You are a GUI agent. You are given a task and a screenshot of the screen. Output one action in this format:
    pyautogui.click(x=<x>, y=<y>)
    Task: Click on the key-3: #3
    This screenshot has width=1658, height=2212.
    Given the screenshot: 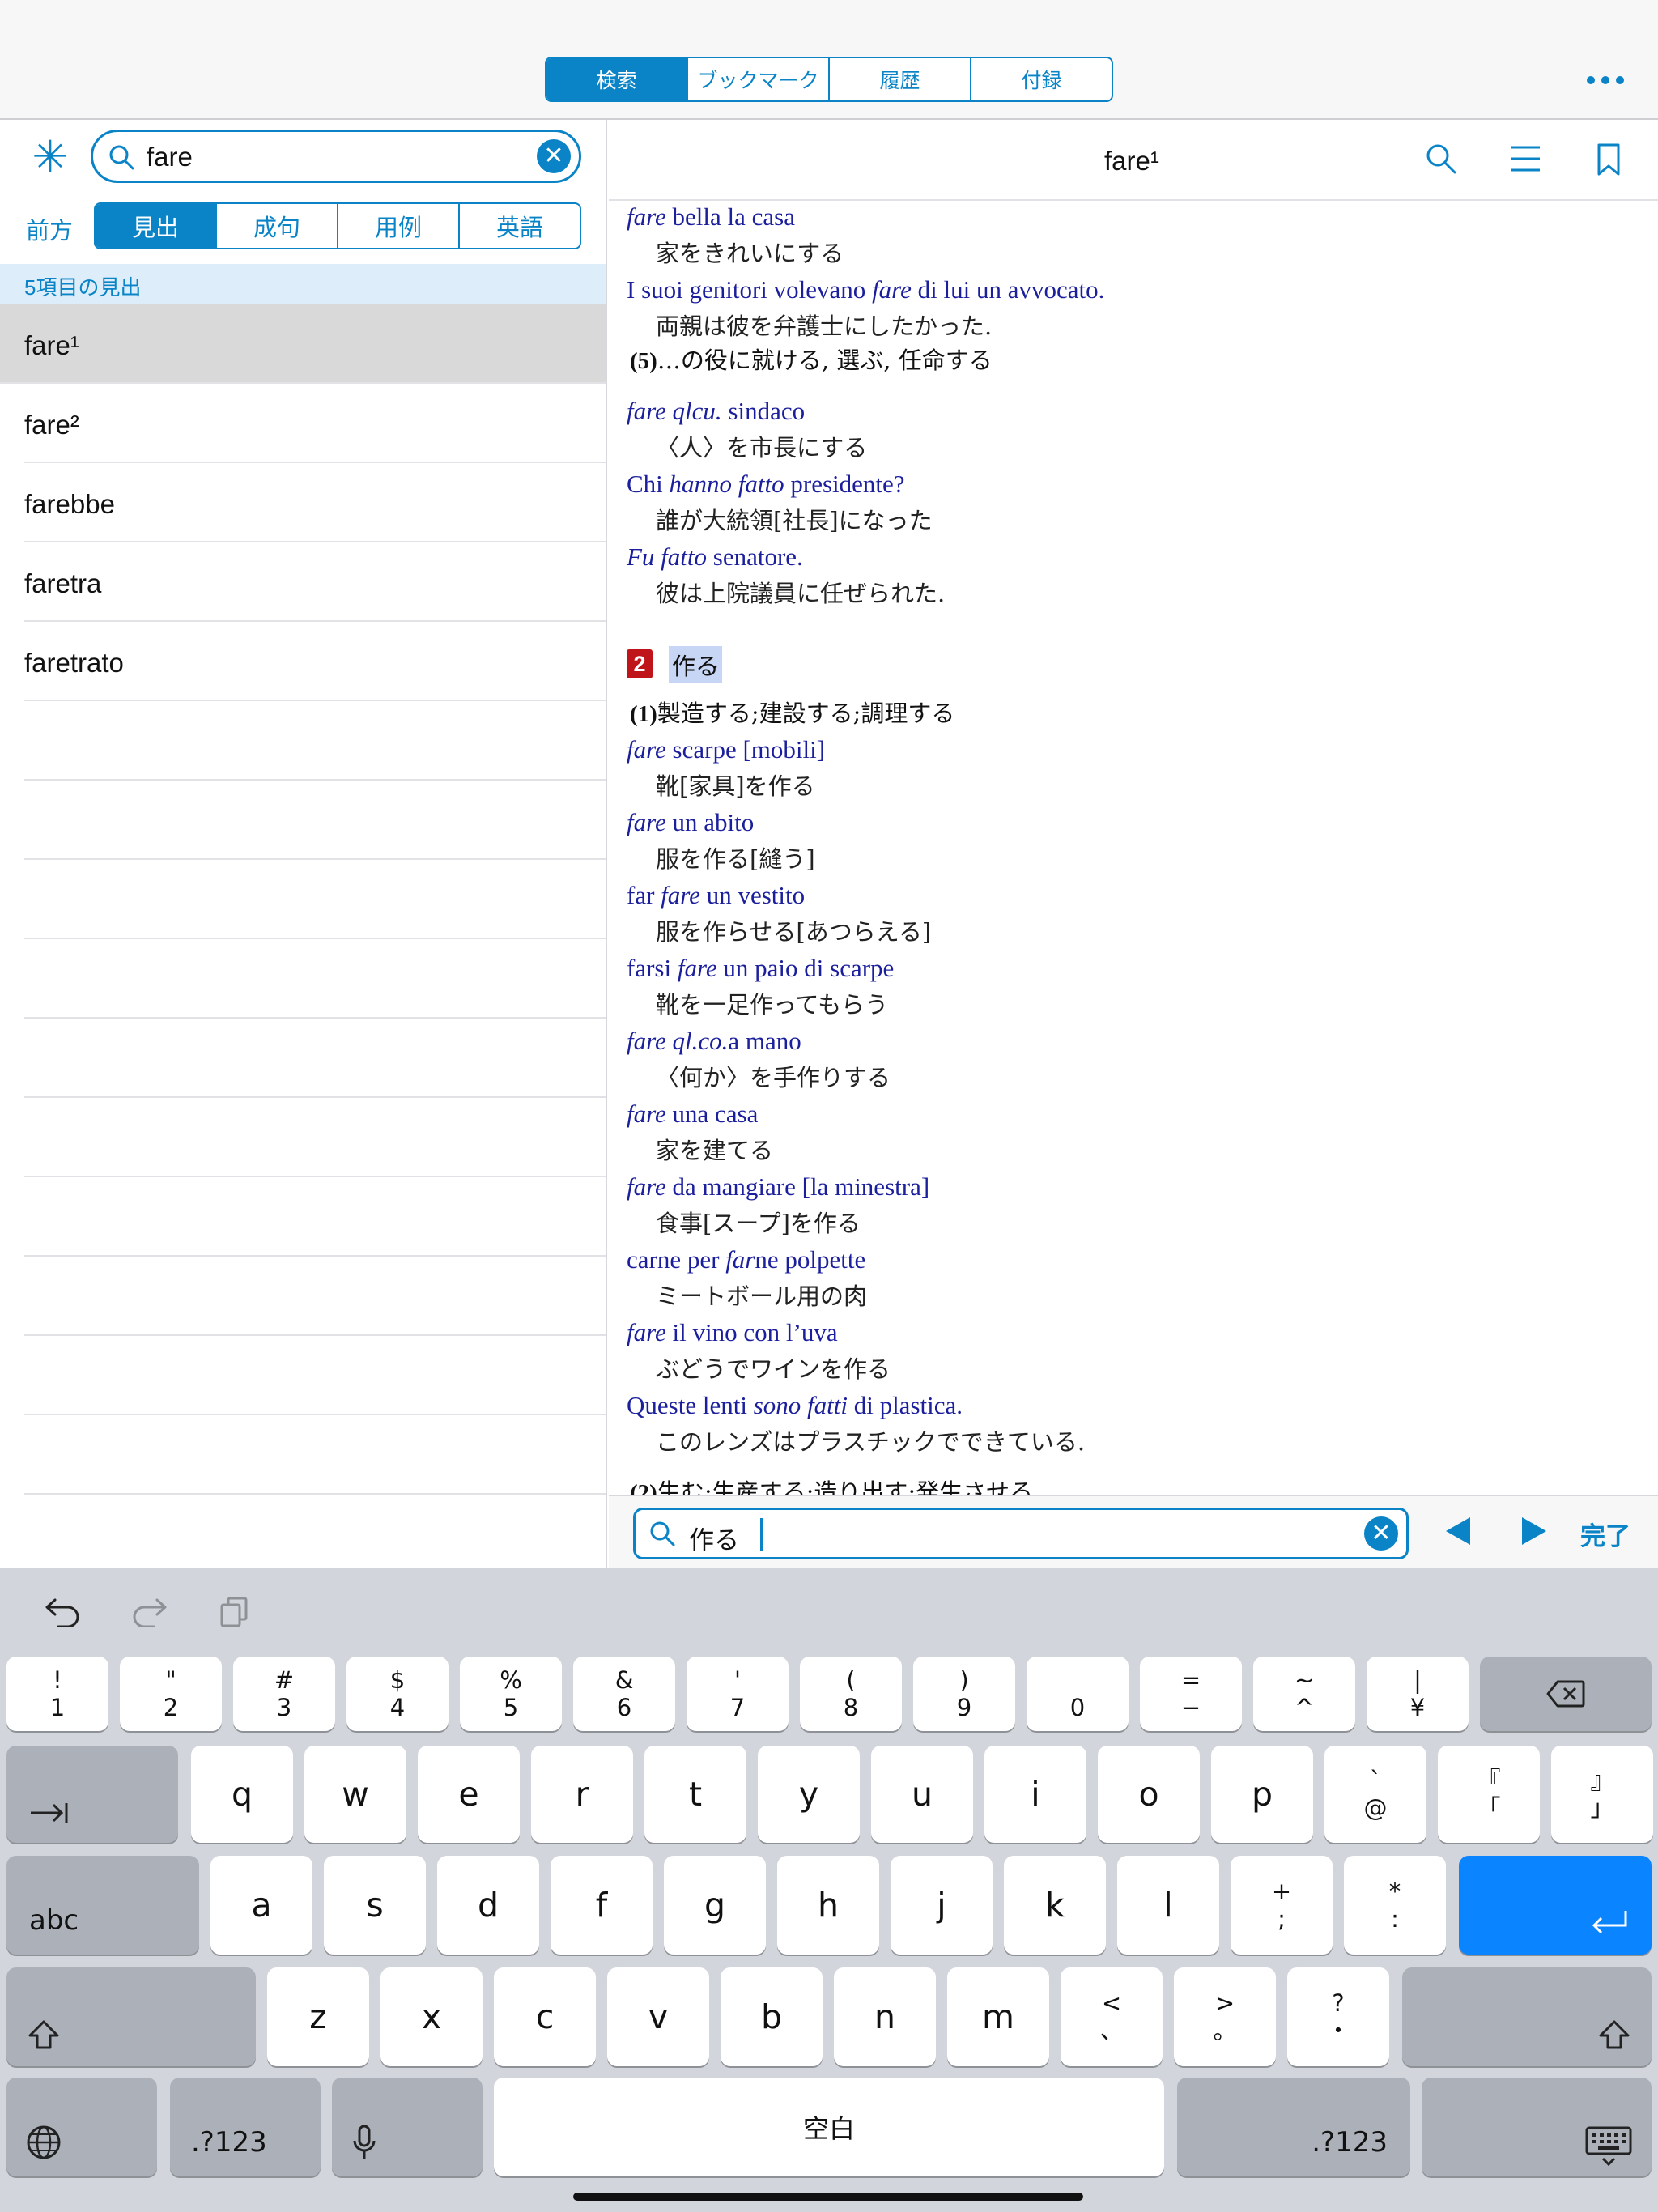 What is the action you would take?
    pyautogui.click(x=284, y=1694)
    